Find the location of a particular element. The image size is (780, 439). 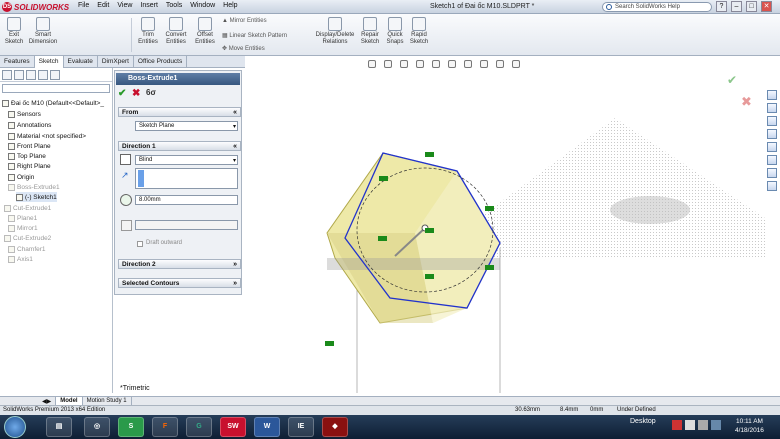

quick-snaps-button: Quick Snaps is located at coordinates (395, 30).